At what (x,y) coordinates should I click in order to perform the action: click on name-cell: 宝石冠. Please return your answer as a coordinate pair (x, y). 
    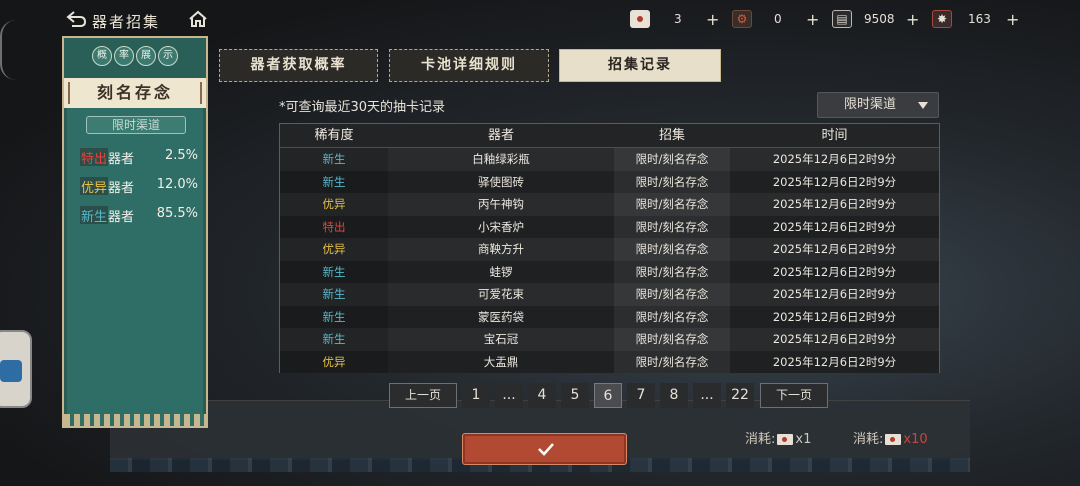
    Looking at the image, I should click on (501, 339).